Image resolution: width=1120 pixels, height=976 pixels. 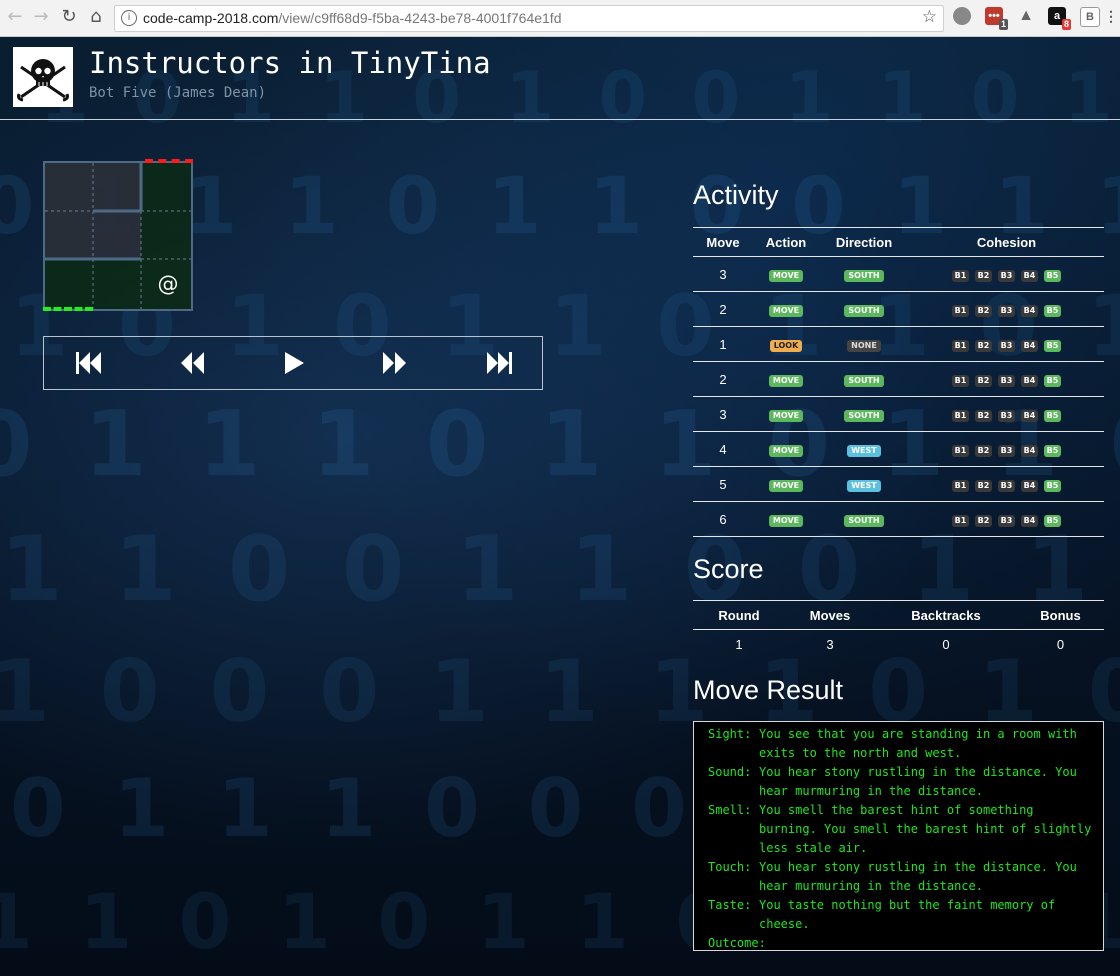 I want to click on activity-row: 4 MOVE WEST B1 B2 B3 B4 B5, so click(x=898, y=449).